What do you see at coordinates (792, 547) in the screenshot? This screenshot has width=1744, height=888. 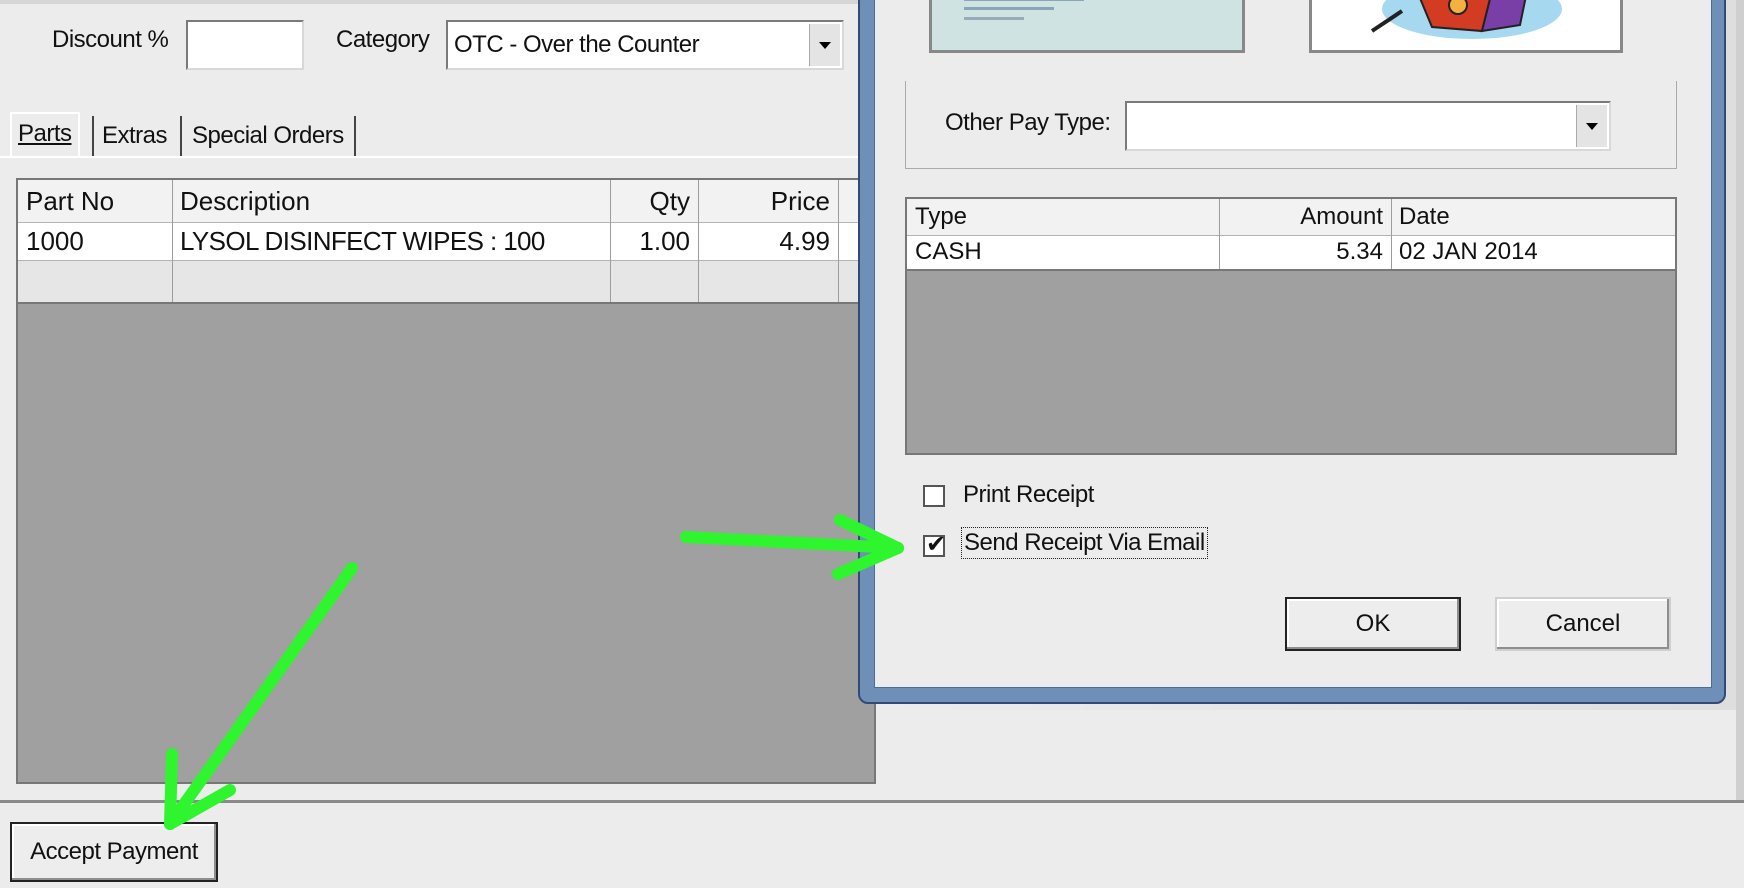 I see `arrow-to-email-checkbox` at bounding box center [792, 547].